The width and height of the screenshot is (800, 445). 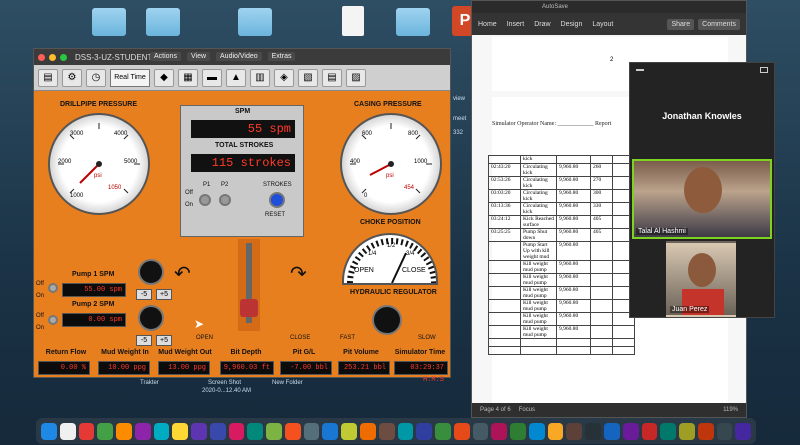 I want to click on minimize-window-button, so click(x=52, y=57).